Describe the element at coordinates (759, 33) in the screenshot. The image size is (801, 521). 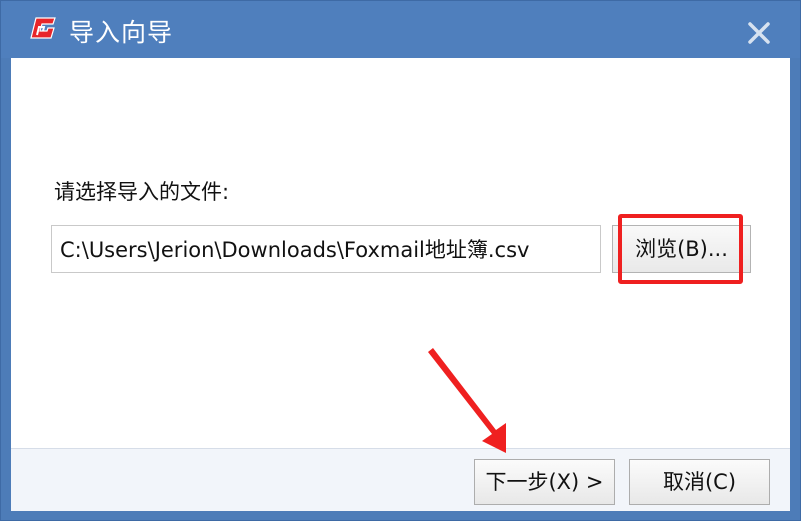
I see `close-icon` at that location.